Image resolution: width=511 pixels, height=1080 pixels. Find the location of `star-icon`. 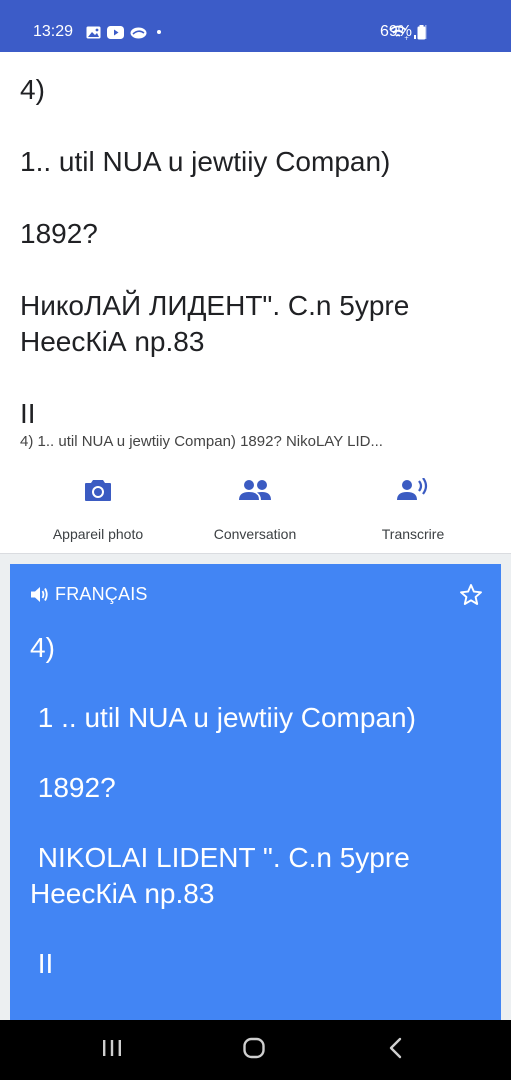

star-icon is located at coordinates (471, 595).